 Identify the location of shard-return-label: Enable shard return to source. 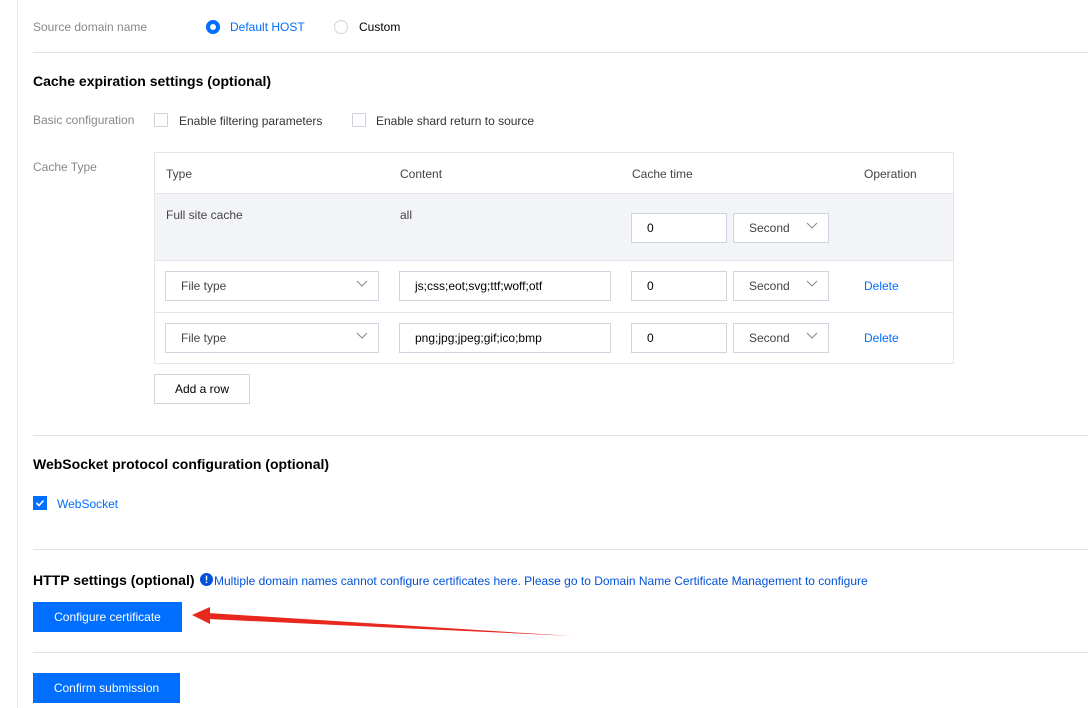
(455, 121).